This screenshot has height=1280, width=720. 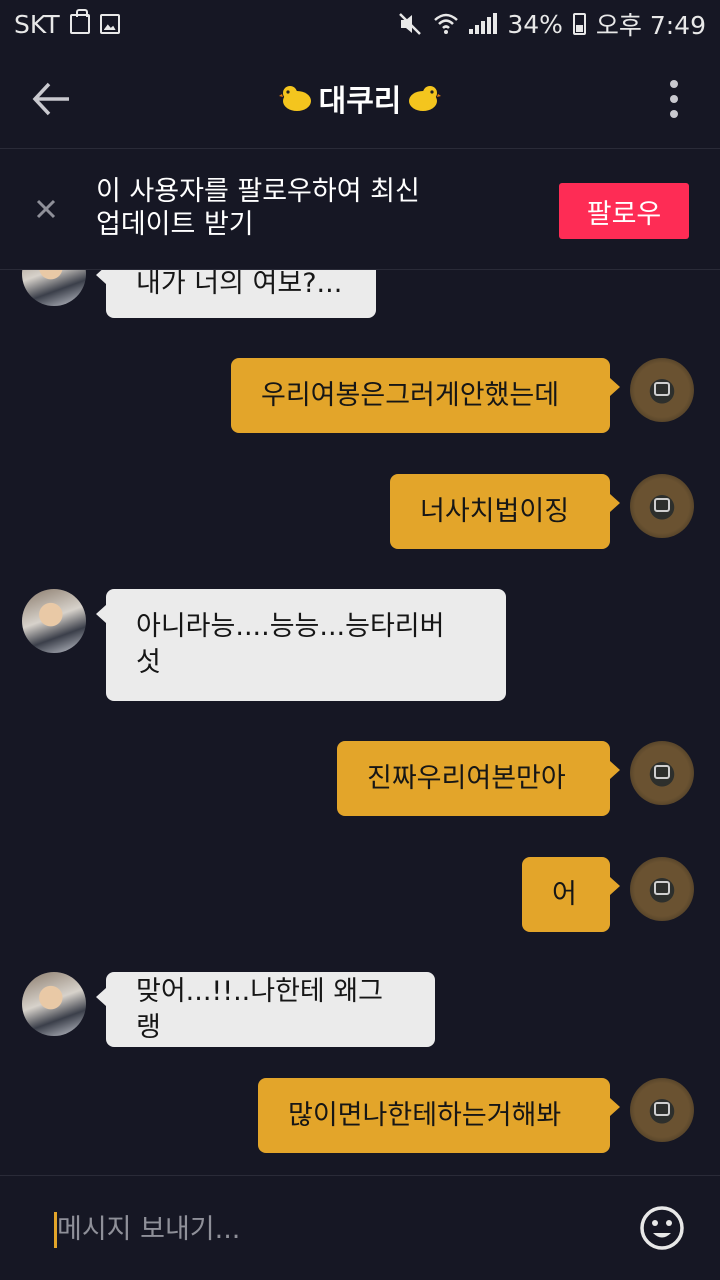 What do you see at coordinates (260, 1009) in the screenshot?
I see `message-text: 맞어...!!..나한테 왜그랭` at bounding box center [260, 1009].